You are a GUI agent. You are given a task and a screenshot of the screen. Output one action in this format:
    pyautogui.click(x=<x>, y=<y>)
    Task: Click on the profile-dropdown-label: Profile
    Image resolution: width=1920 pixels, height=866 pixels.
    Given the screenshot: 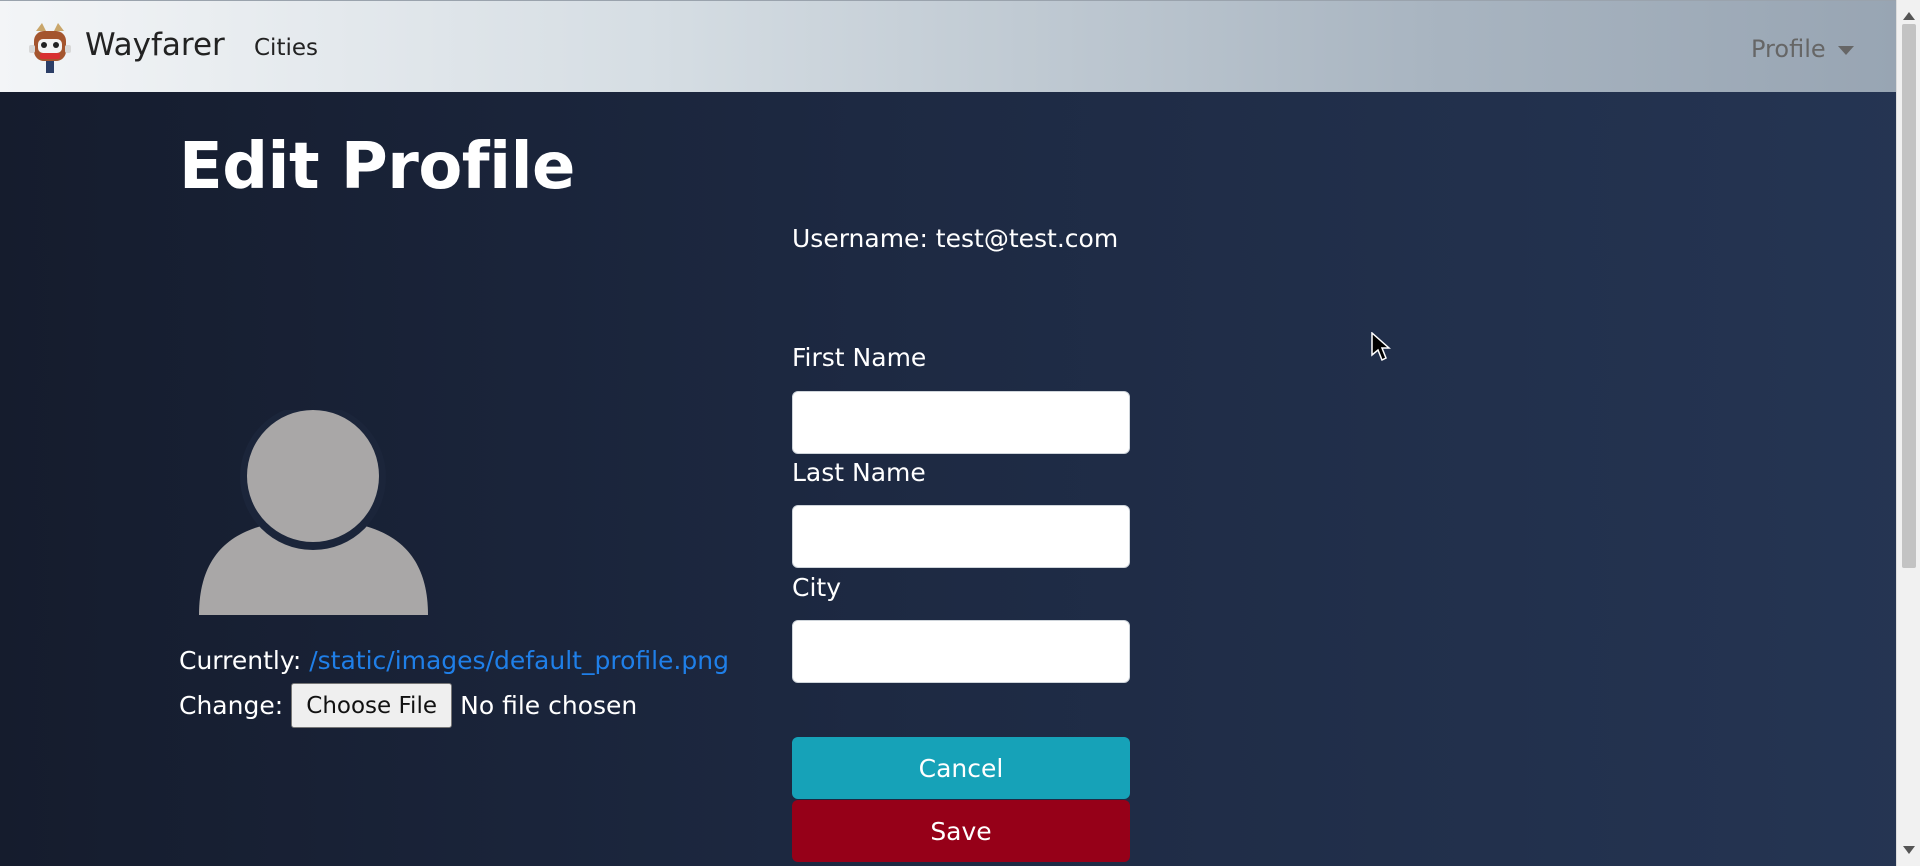 What is the action you would take?
    pyautogui.click(x=1788, y=49)
    